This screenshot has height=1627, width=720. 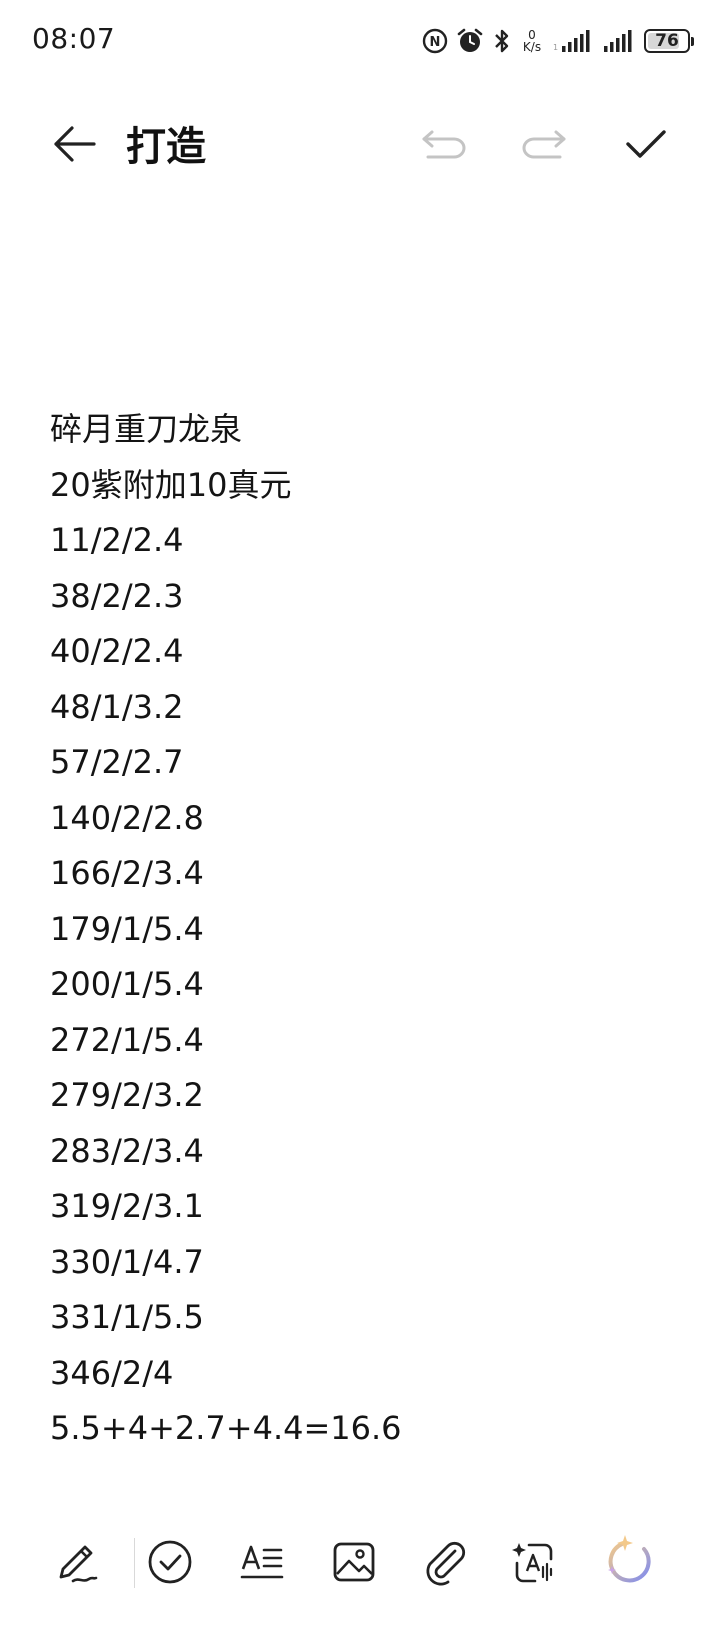 I want to click on note-line: 20紫附加10真元, so click(x=360, y=486).